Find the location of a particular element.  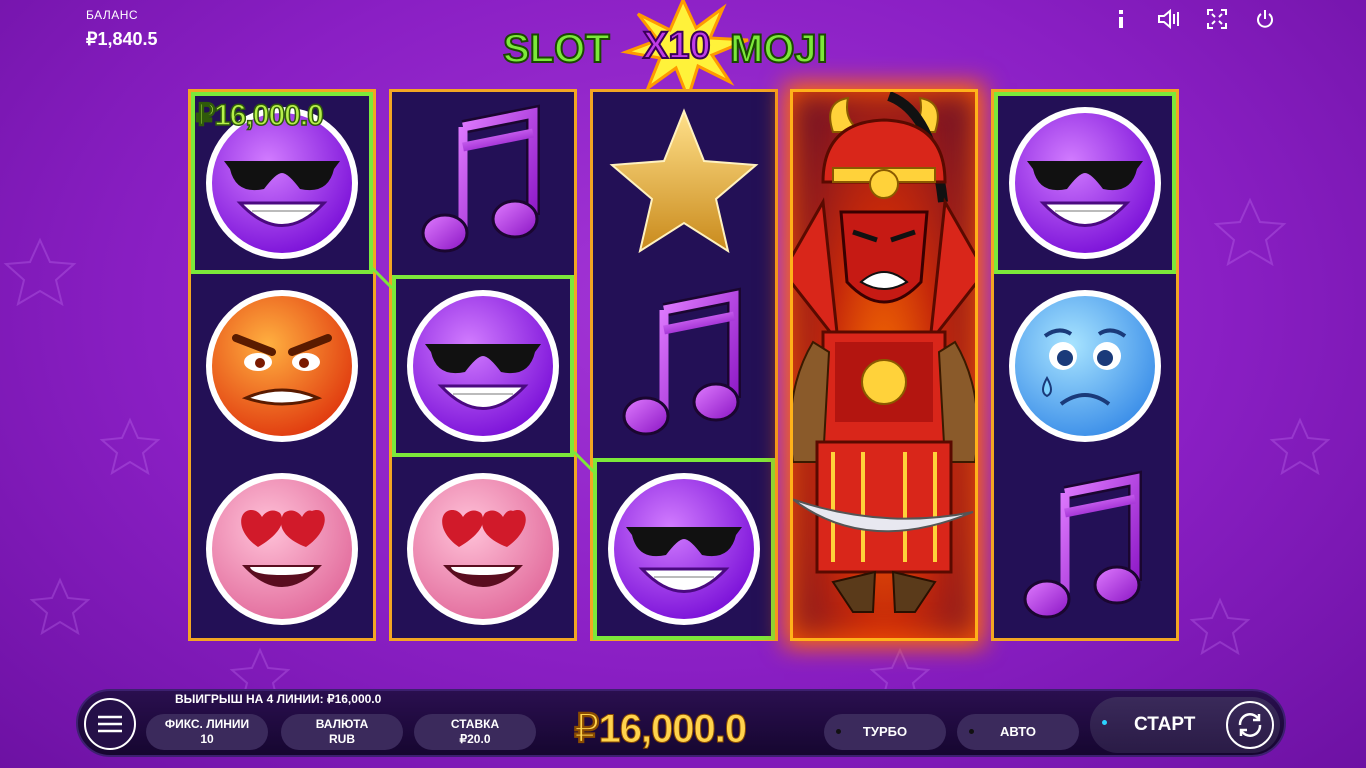

total-win-amount: ₽16,000.0 is located at coordinates (660, 729).